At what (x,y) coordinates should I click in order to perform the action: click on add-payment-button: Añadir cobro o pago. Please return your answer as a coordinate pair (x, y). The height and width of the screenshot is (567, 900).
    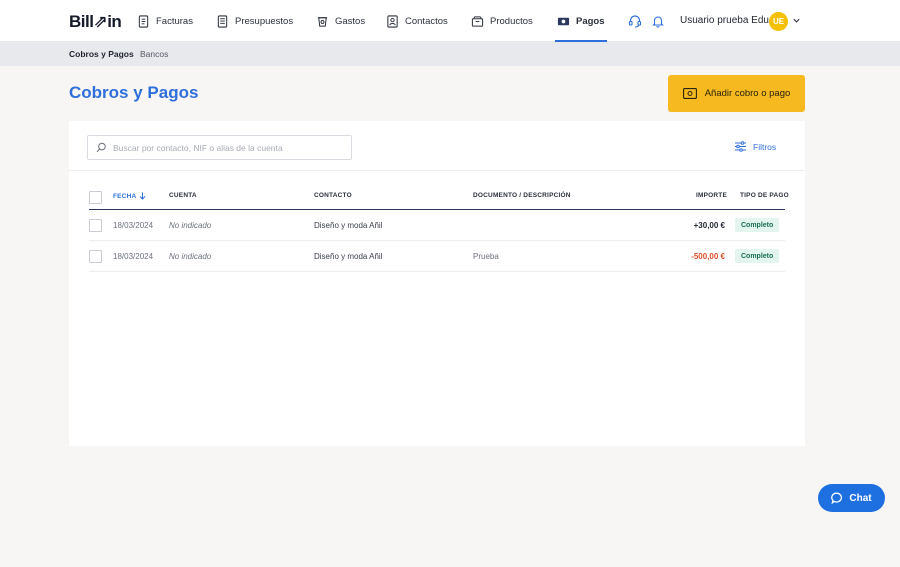
    Looking at the image, I should click on (736, 93).